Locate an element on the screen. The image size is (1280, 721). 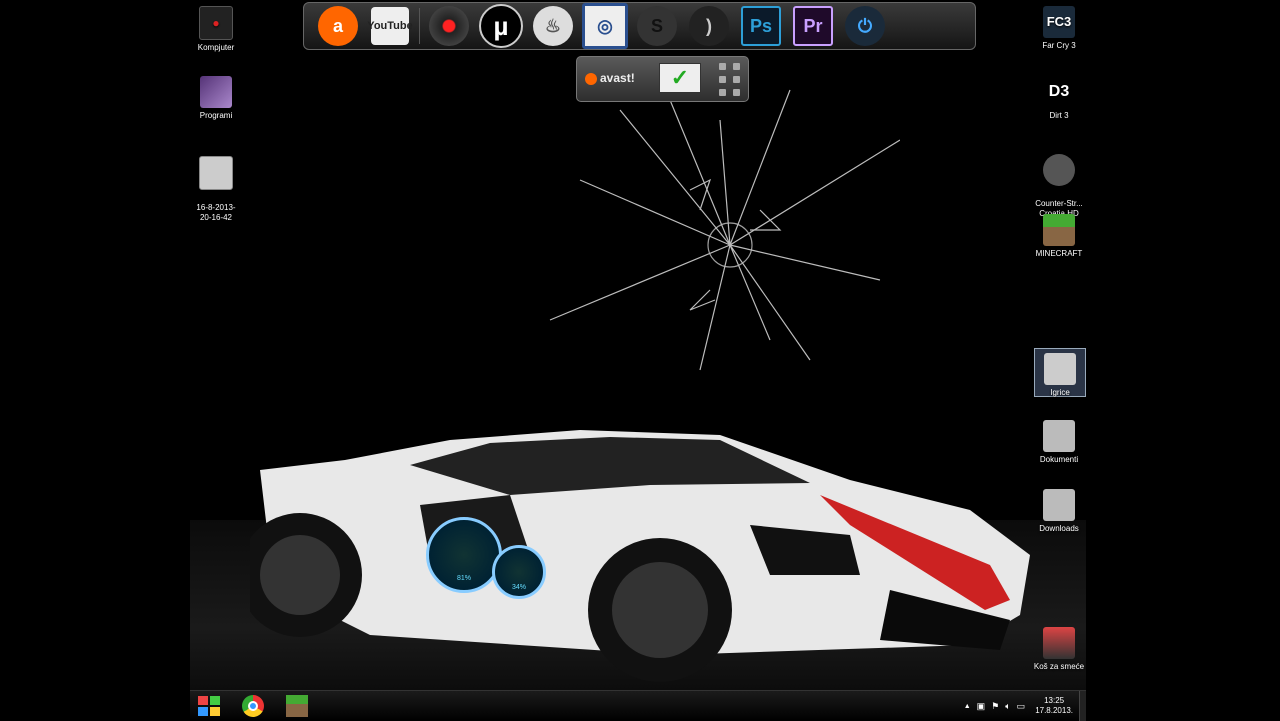
volume-icon: 🔈︎ is located at coordinates (1007, 706).